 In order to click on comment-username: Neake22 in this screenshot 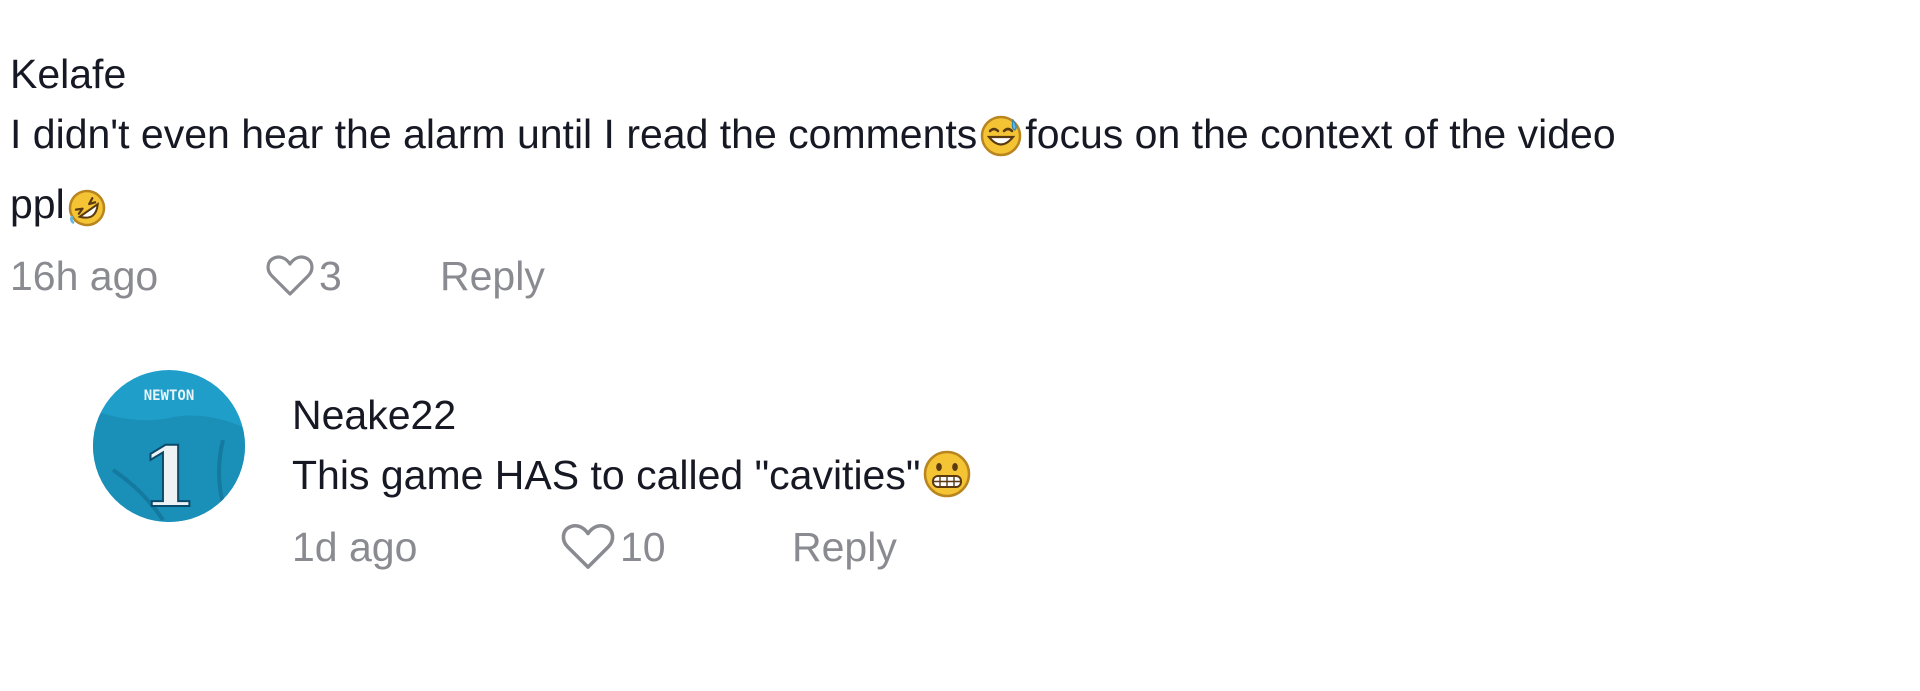, I will do `click(633, 415)`.